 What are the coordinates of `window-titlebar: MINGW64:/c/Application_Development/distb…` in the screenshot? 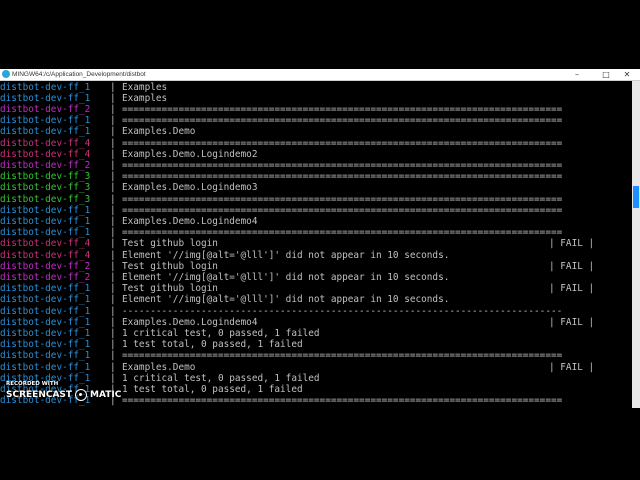 It's located at (320, 75).